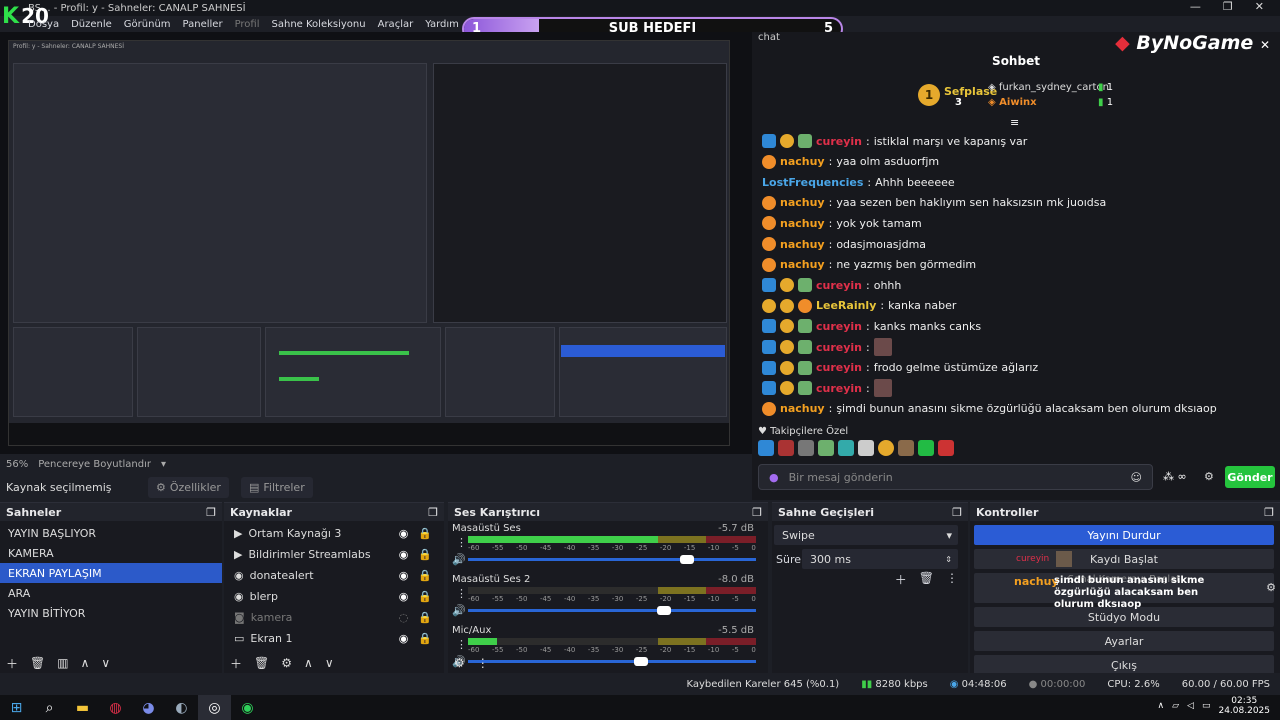 This screenshot has height=720, width=1280. Describe the element at coordinates (43, 24) in the screenshot. I see `menu-item: Dosya` at that location.